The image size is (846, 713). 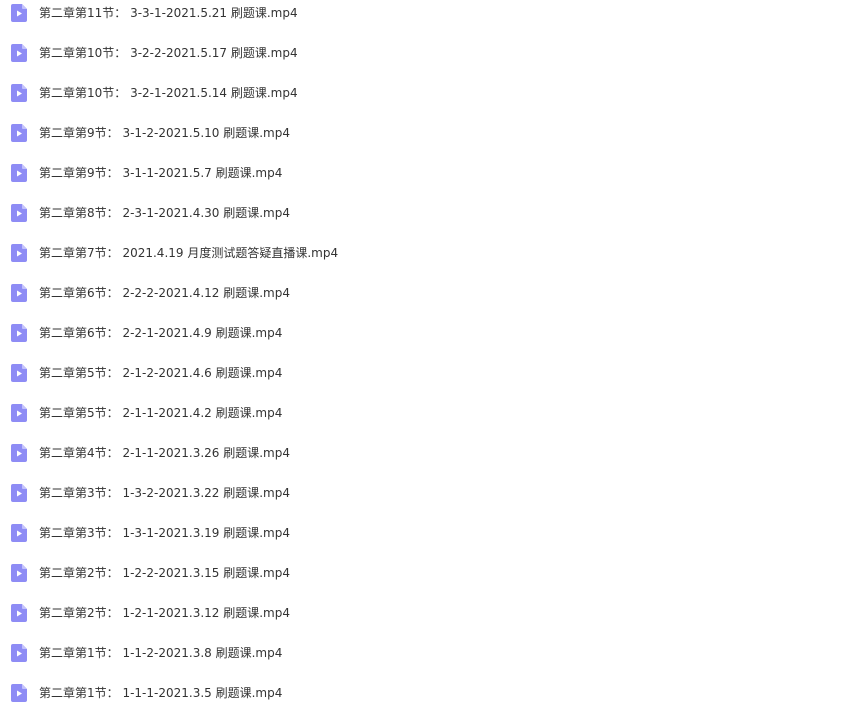 What do you see at coordinates (164, 613) in the screenshot?
I see `file-name: 第二章第2节： 1-2-1-2021.3.12 刷题课.mp4` at bounding box center [164, 613].